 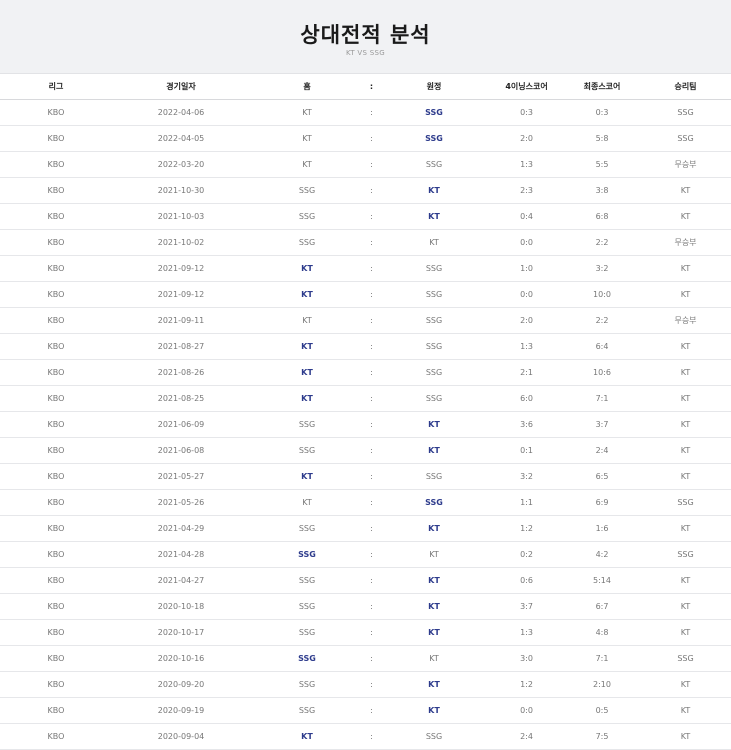 I want to click on table-row: KBO 2021-09-12 KT: SSG 1:0 3:2 KT, so click(x=365, y=268).